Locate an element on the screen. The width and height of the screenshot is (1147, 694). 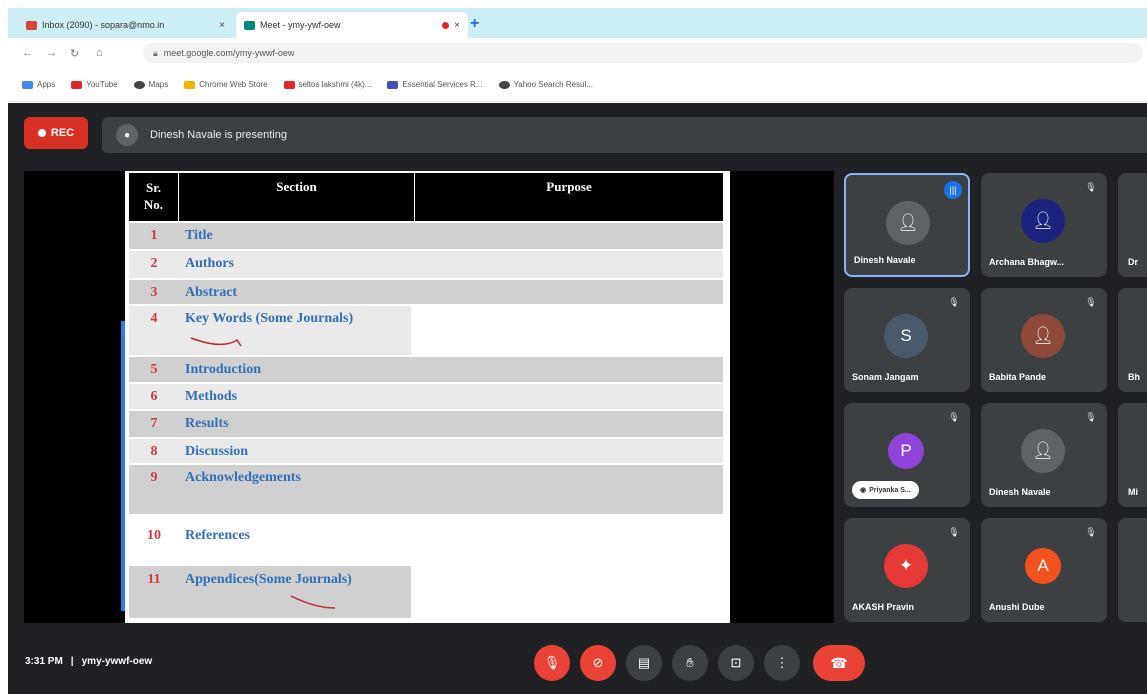
more-options-button: ⋮ is located at coordinates (782, 663).